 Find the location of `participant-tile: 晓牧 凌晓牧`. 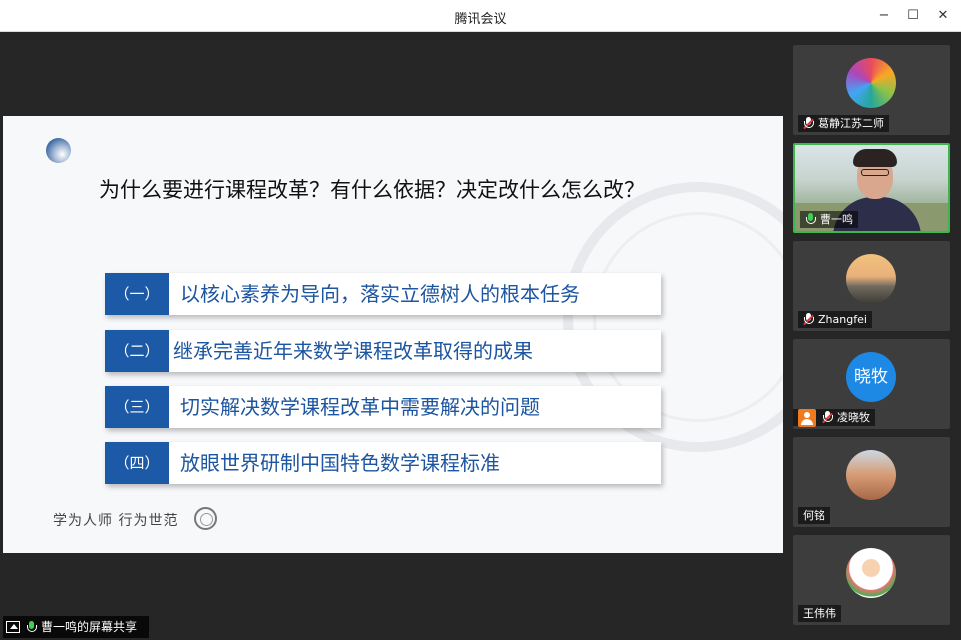

participant-tile: 晓牧 凌晓牧 is located at coordinates (871, 384).